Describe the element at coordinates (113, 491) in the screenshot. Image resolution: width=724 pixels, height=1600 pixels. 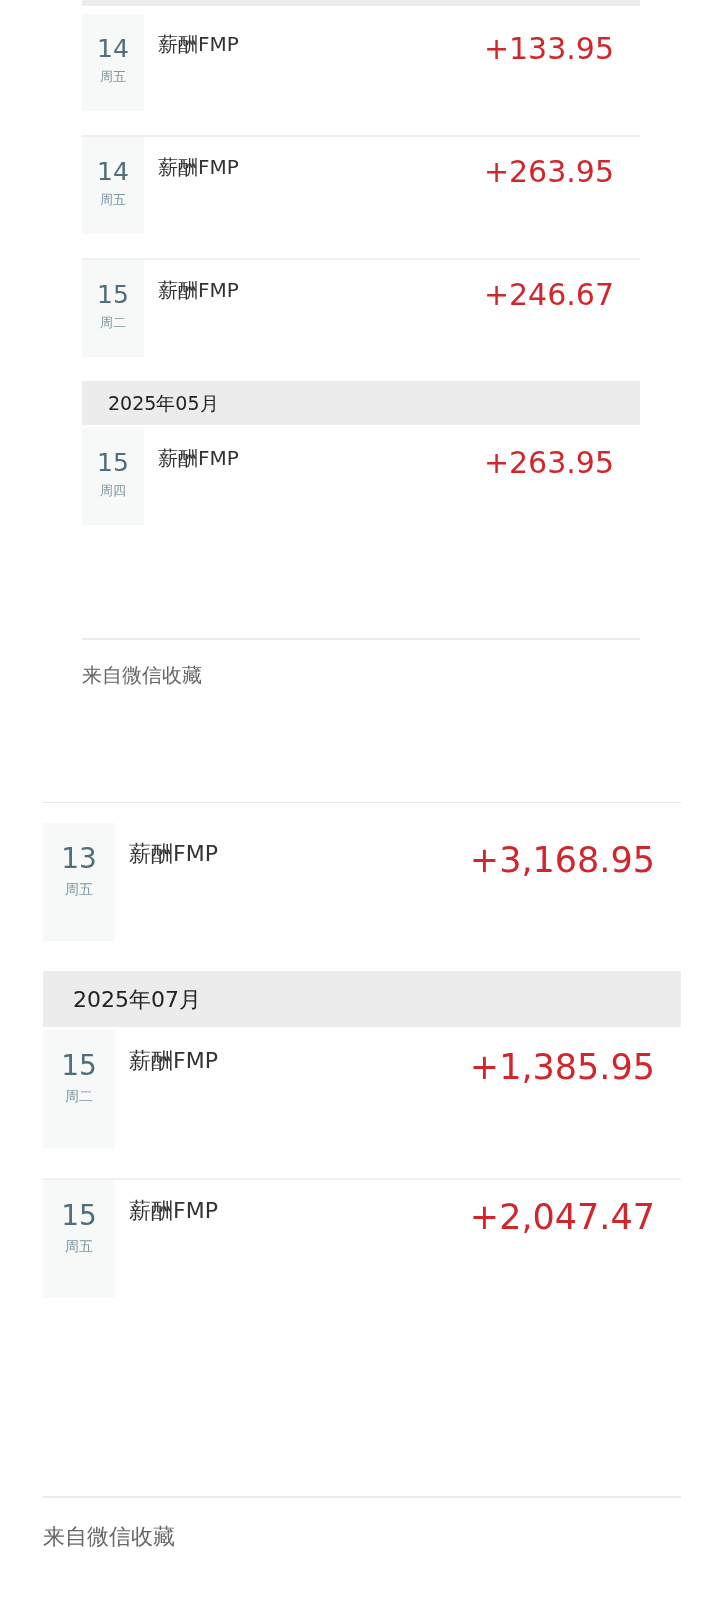
I see `weekday-label: 周四` at that location.